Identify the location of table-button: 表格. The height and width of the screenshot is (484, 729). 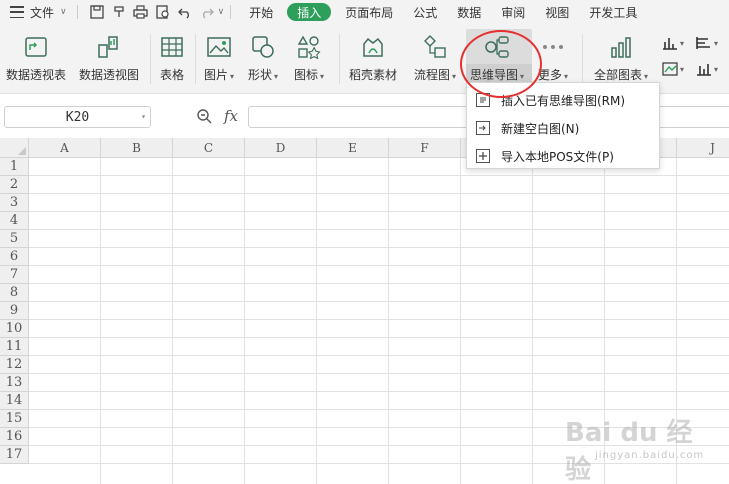
(172, 60).